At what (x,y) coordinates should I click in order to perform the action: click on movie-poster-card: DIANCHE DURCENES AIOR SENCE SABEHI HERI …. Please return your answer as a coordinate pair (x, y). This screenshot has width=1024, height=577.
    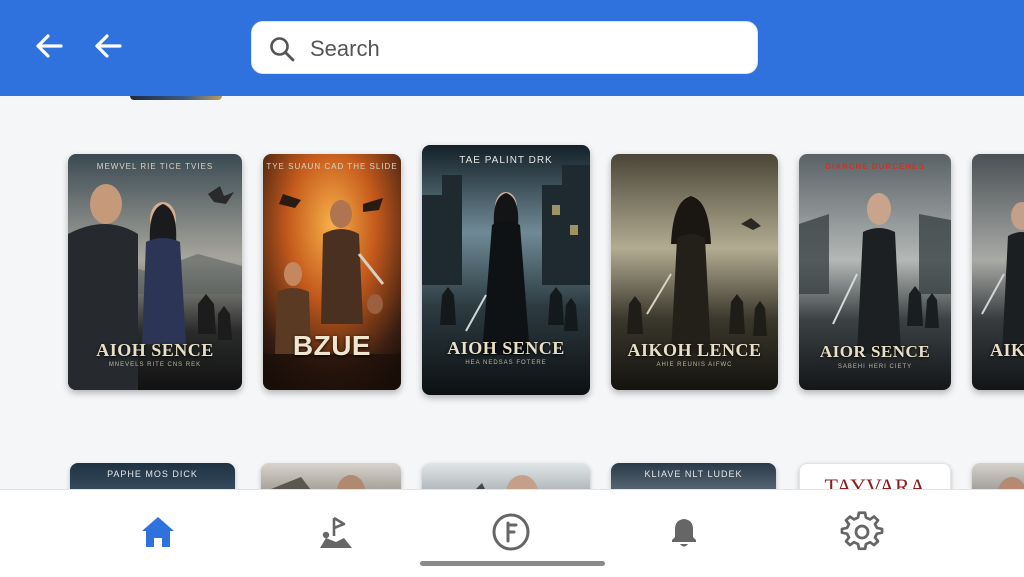
    Looking at the image, I should click on (875, 272).